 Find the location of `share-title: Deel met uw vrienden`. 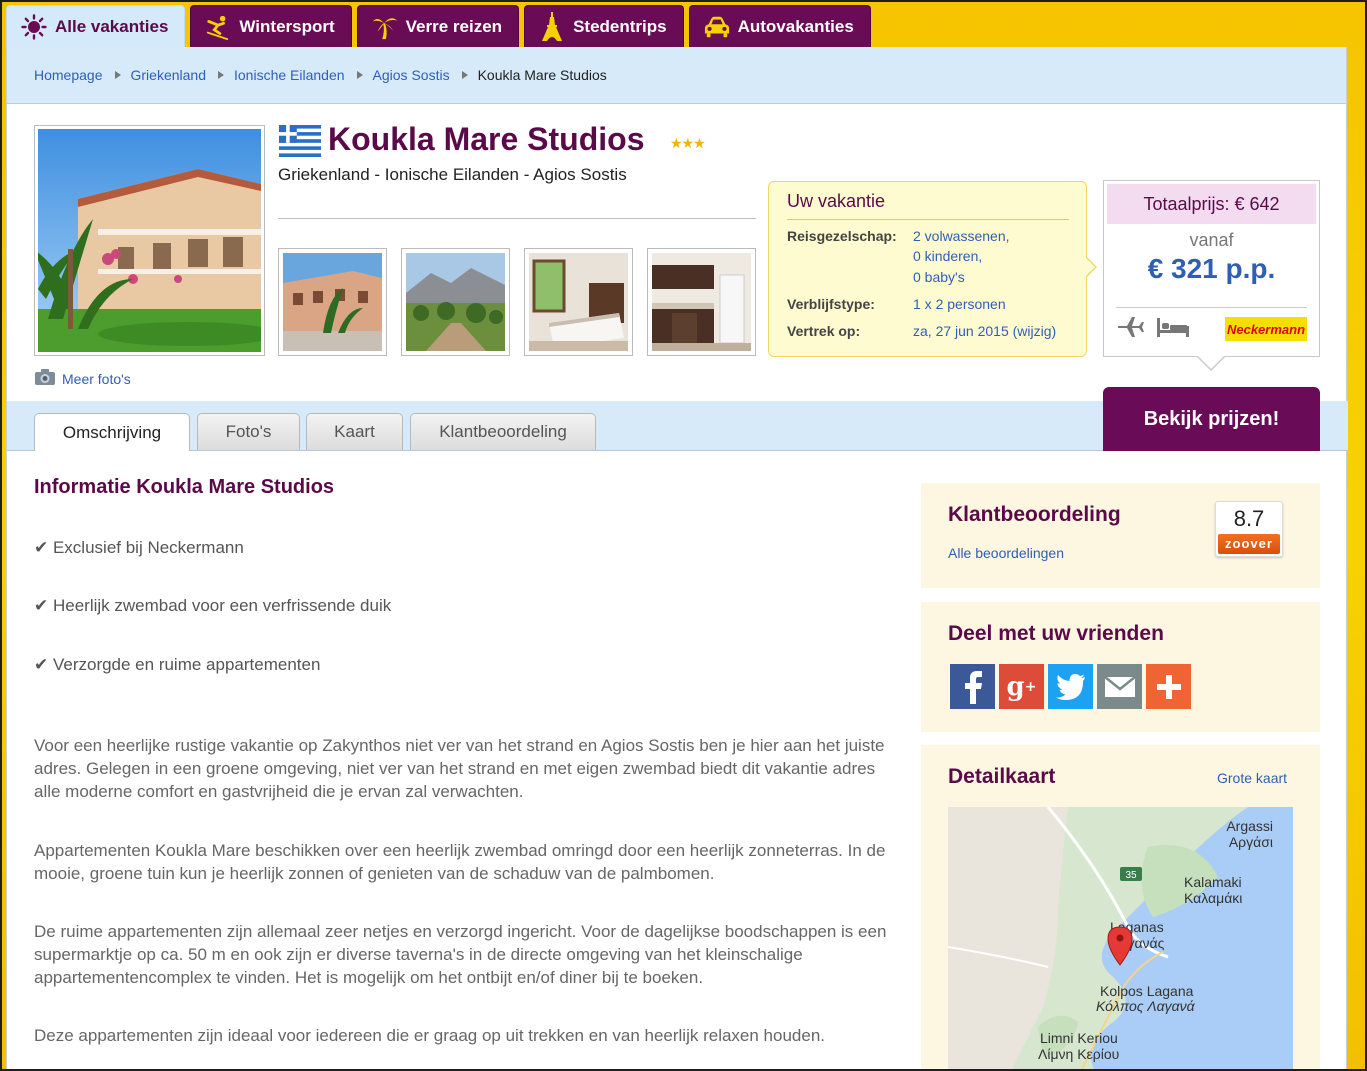

share-title: Deel met uw vrienden is located at coordinates (1056, 633).